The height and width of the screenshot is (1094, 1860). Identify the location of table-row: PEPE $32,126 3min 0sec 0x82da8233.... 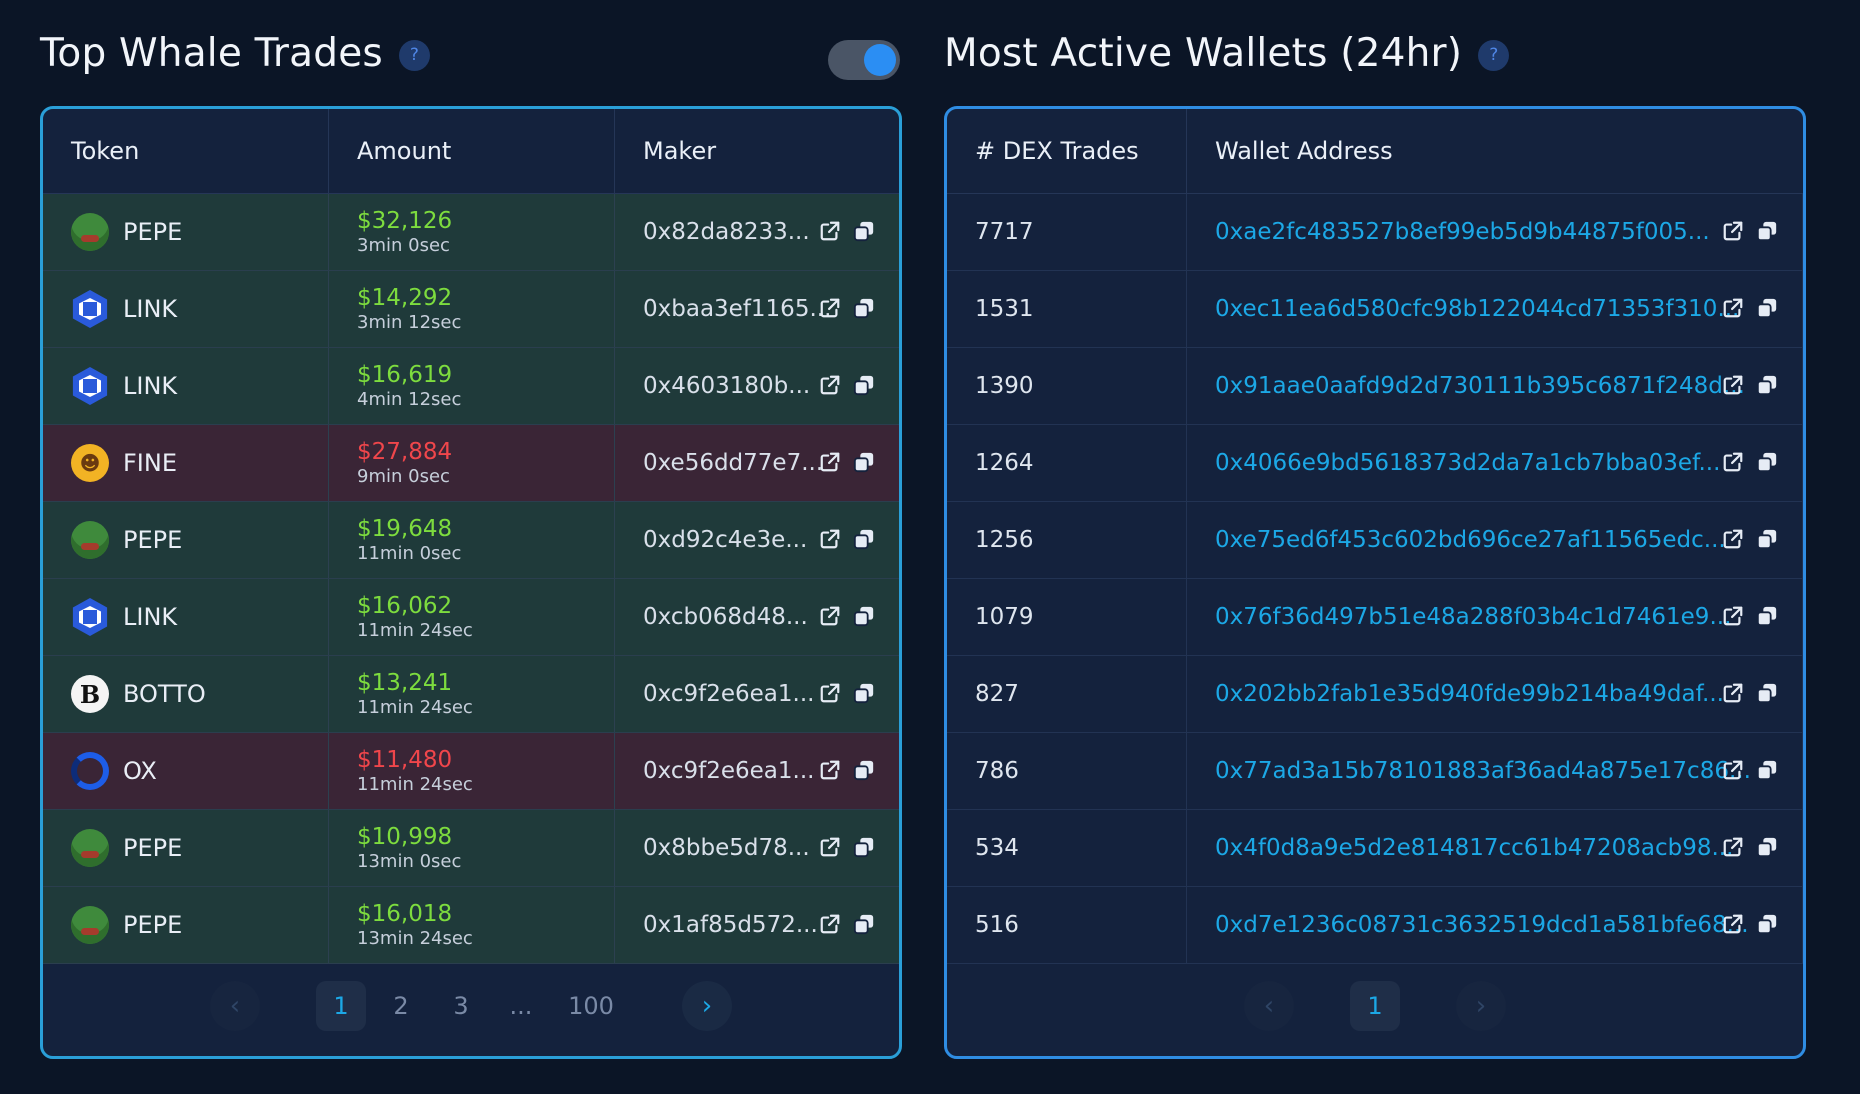
(471, 232).